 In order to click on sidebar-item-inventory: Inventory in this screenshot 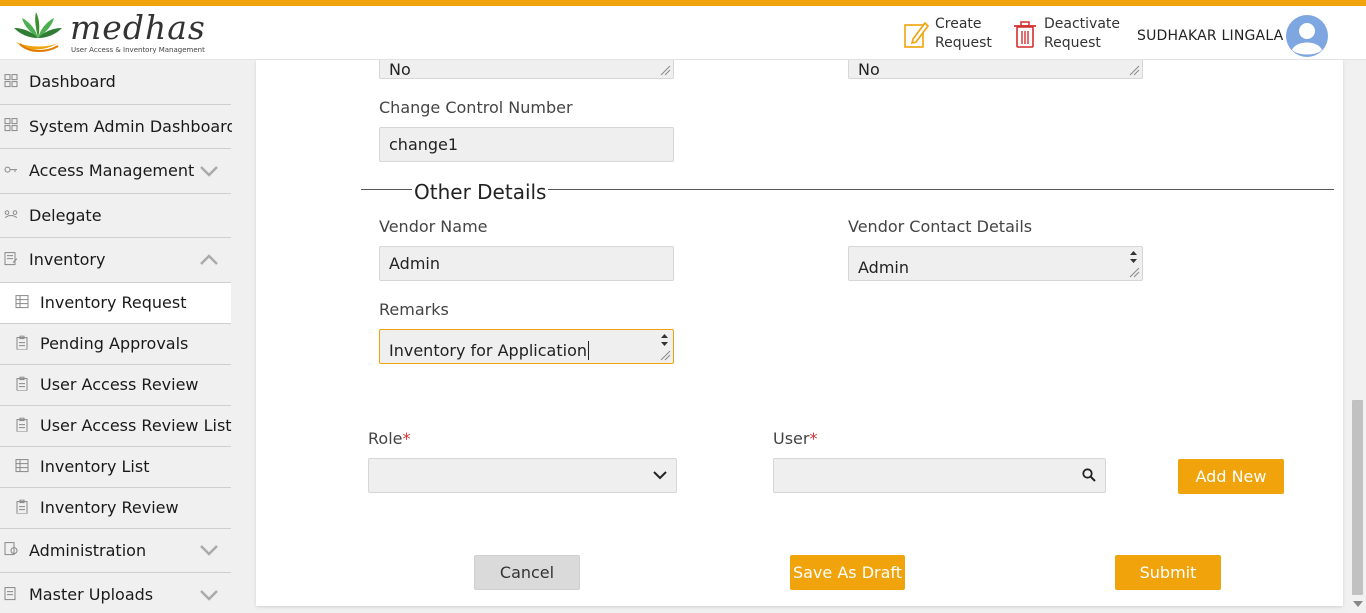, I will do `click(115, 260)`.